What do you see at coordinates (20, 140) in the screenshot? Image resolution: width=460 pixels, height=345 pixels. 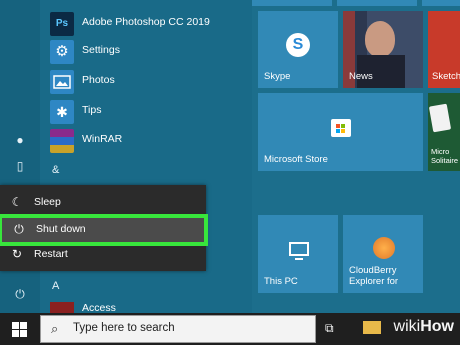 I see `user-avatar-icon: ●` at bounding box center [20, 140].